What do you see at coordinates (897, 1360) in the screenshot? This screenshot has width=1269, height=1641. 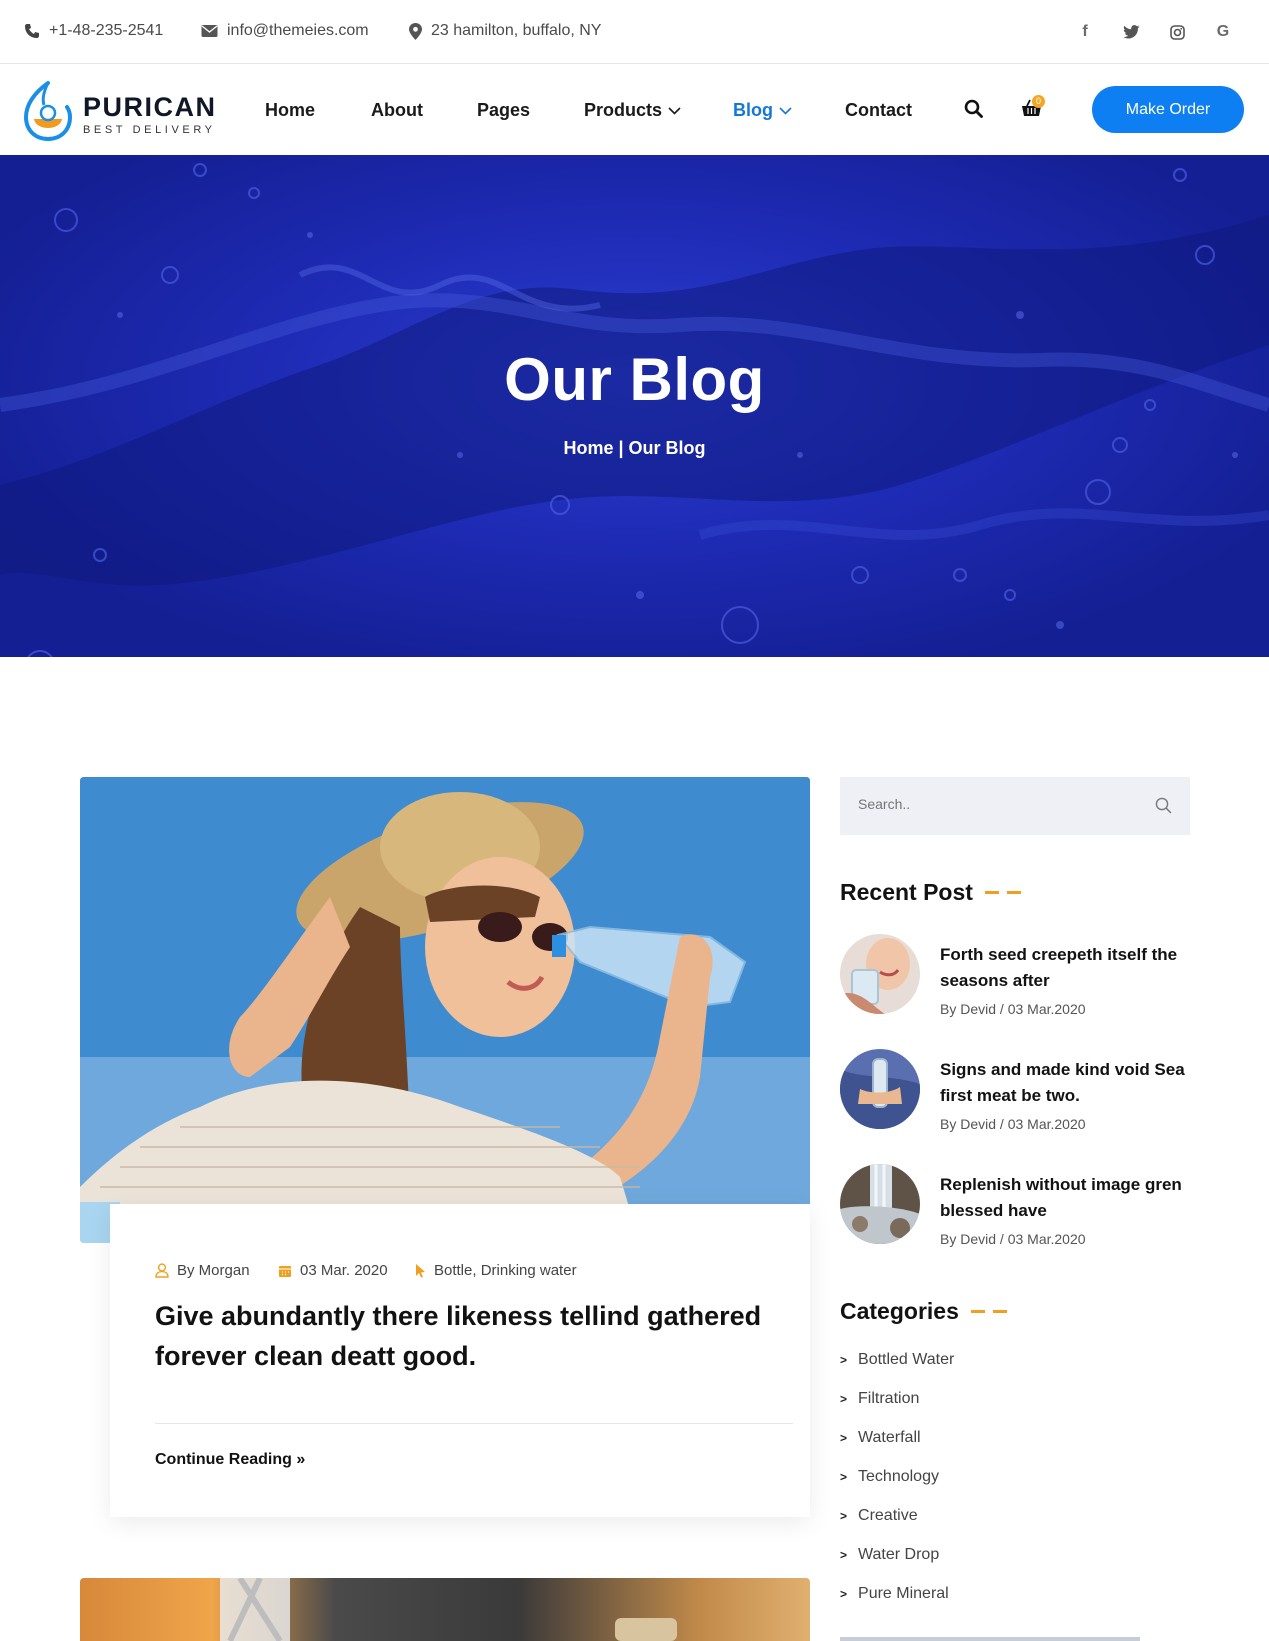 I see `category-link: > Bottled Water` at bounding box center [897, 1360].